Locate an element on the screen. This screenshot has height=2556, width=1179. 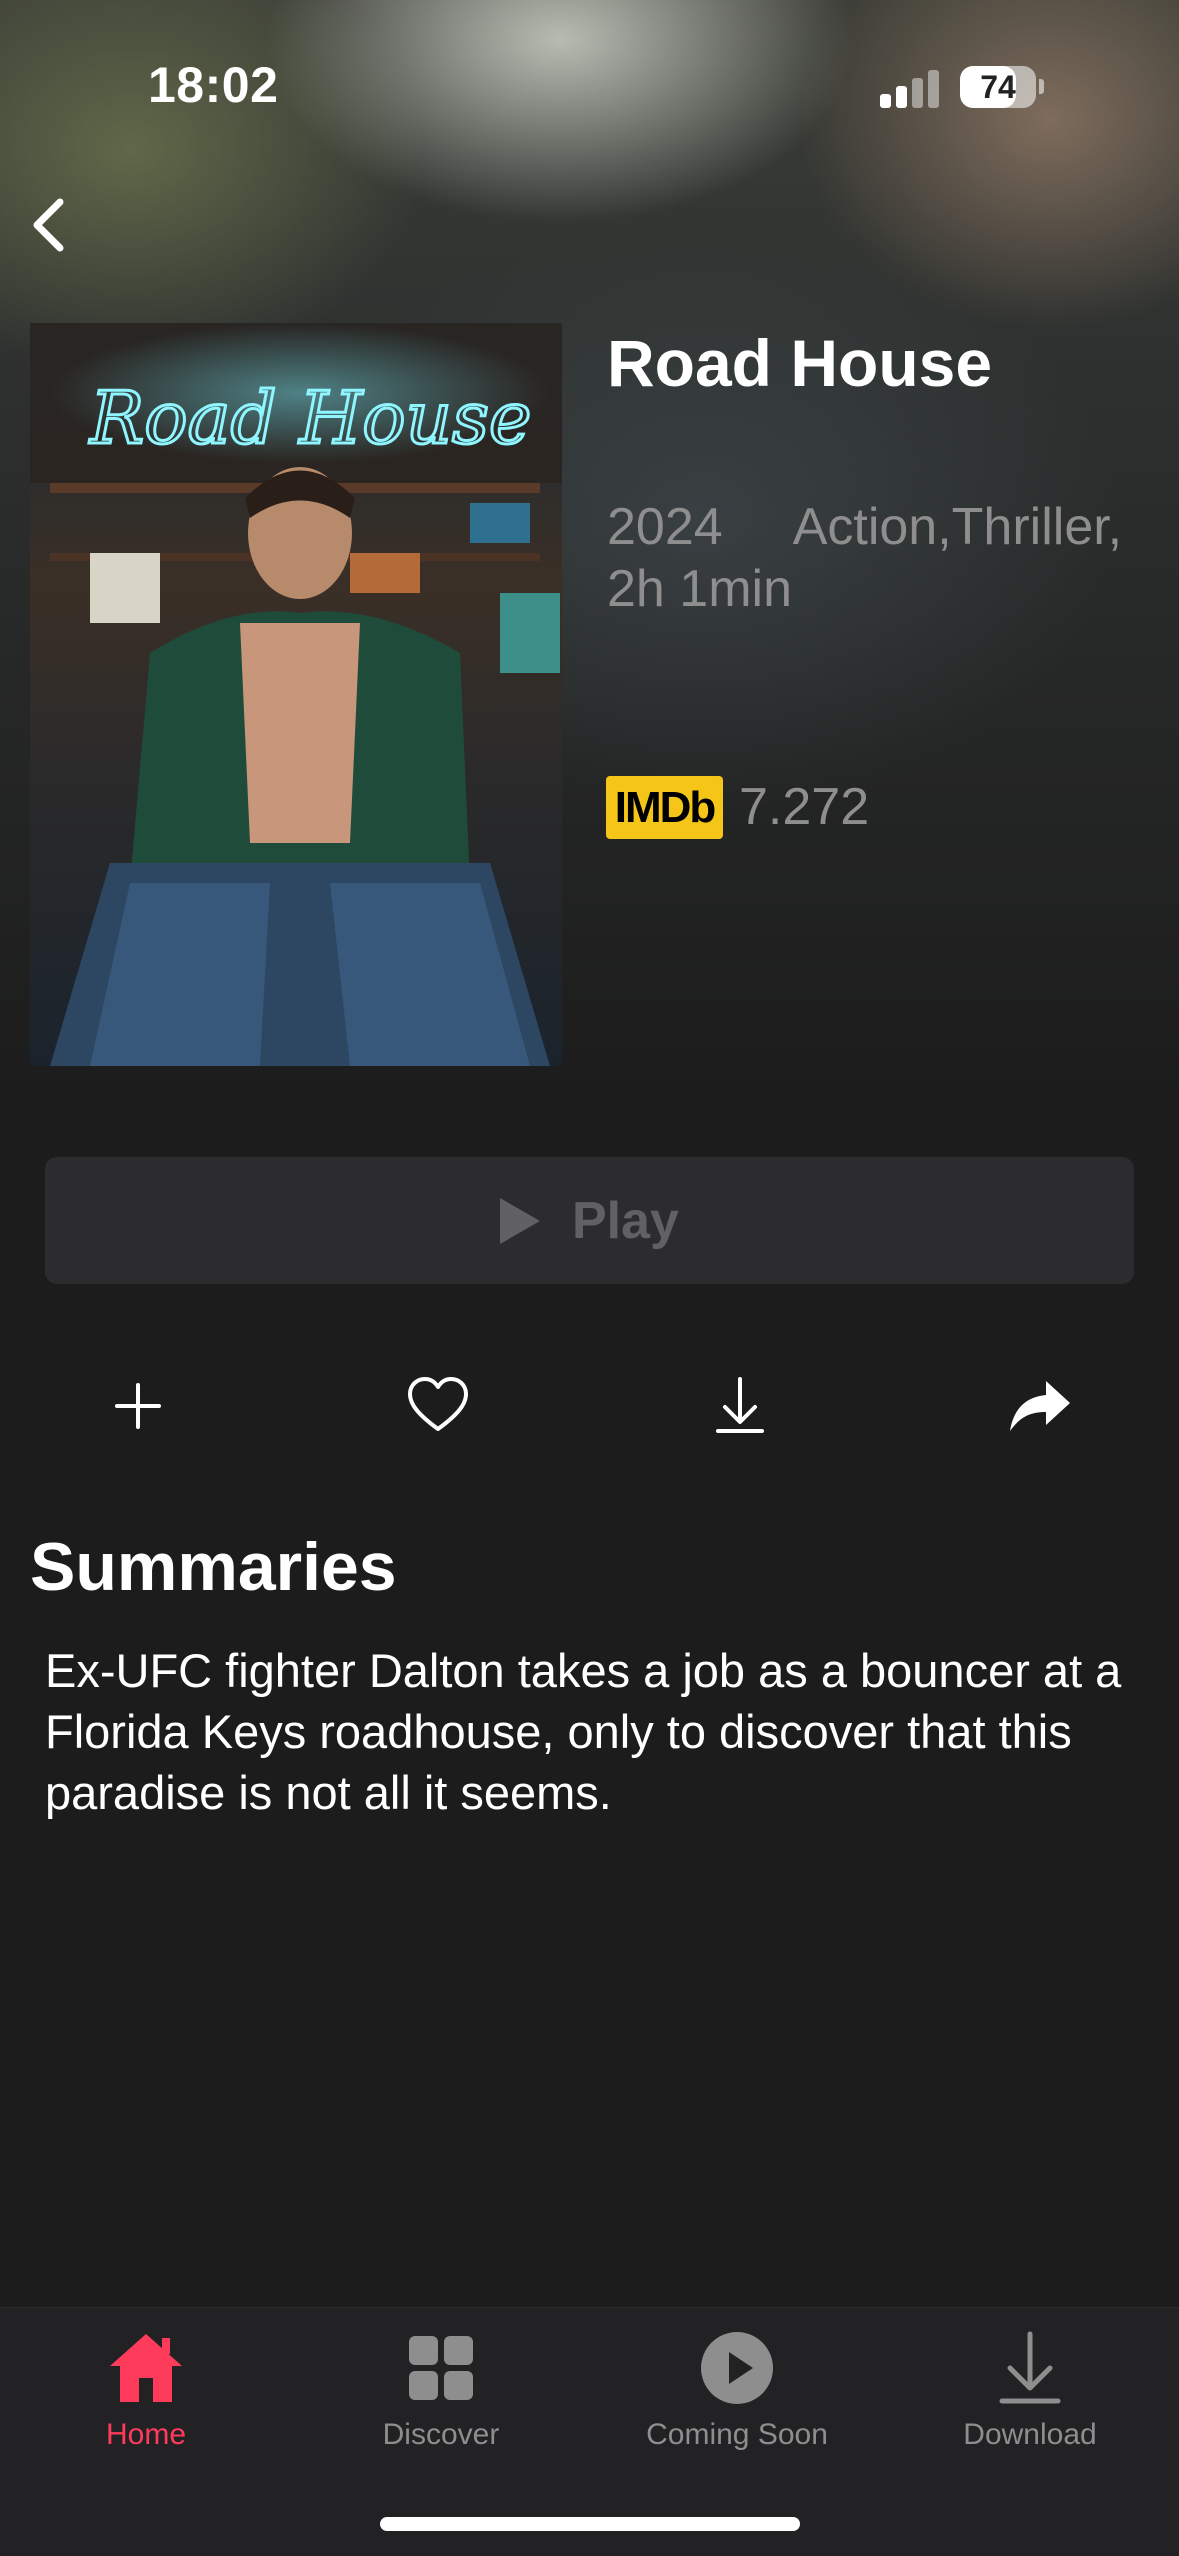
chevron-left-icon is located at coordinates (48, 225).